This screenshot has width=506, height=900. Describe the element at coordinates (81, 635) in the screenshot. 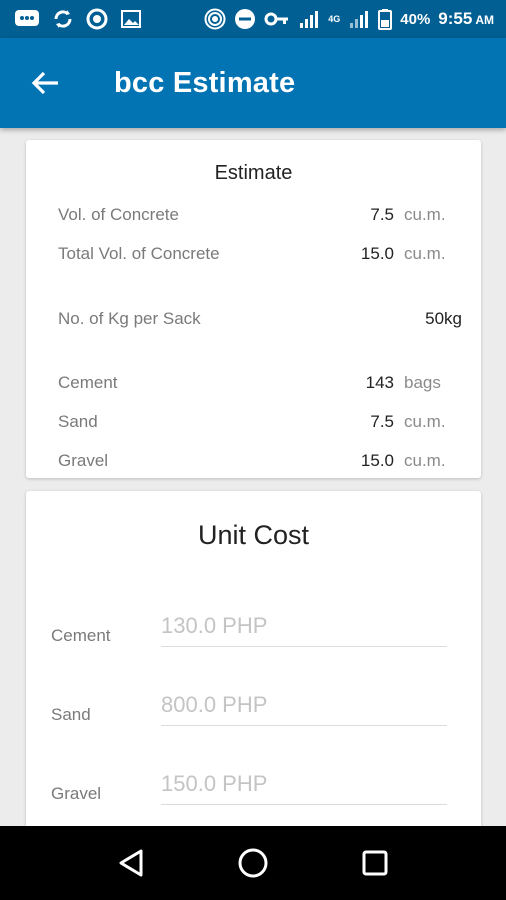

I see `field-label: Cement` at that location.